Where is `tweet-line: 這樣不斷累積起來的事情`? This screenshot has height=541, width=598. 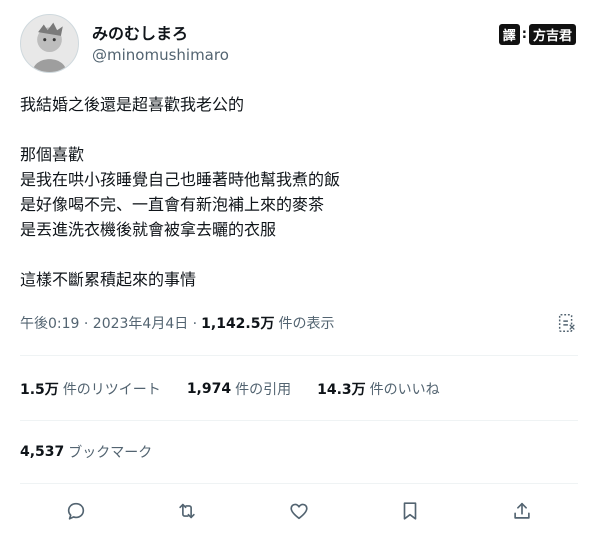
tweet-line: 這樣不斷累積起來的事情 is located at coordinates (108, 279).